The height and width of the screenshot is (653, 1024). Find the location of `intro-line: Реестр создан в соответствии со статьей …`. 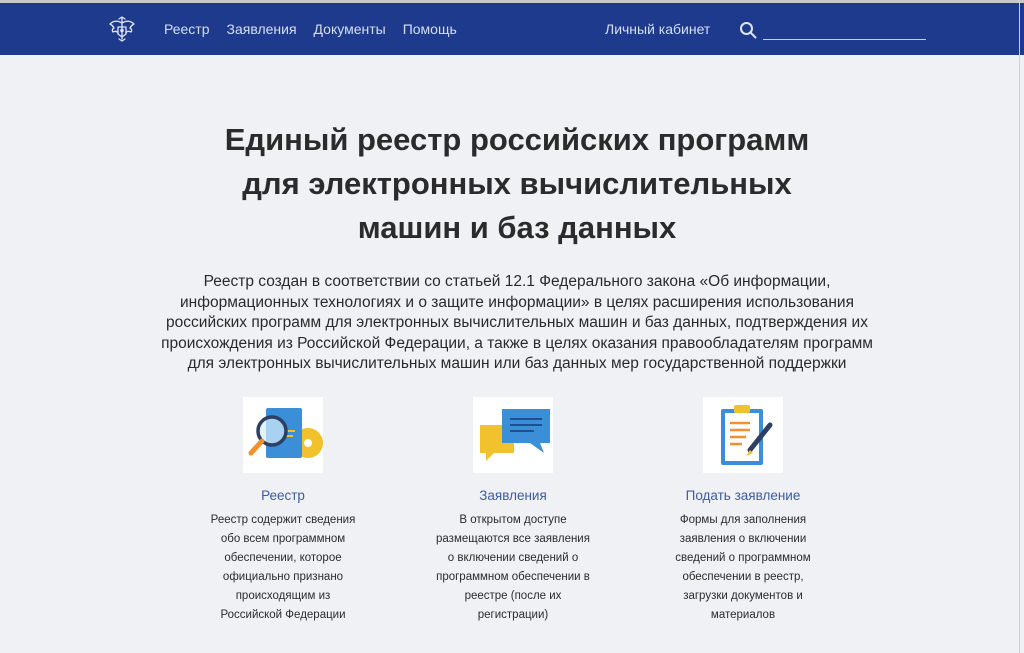

intro-line: Реестр создан в соответствии со статьей … is located at coordinates (517, 281).